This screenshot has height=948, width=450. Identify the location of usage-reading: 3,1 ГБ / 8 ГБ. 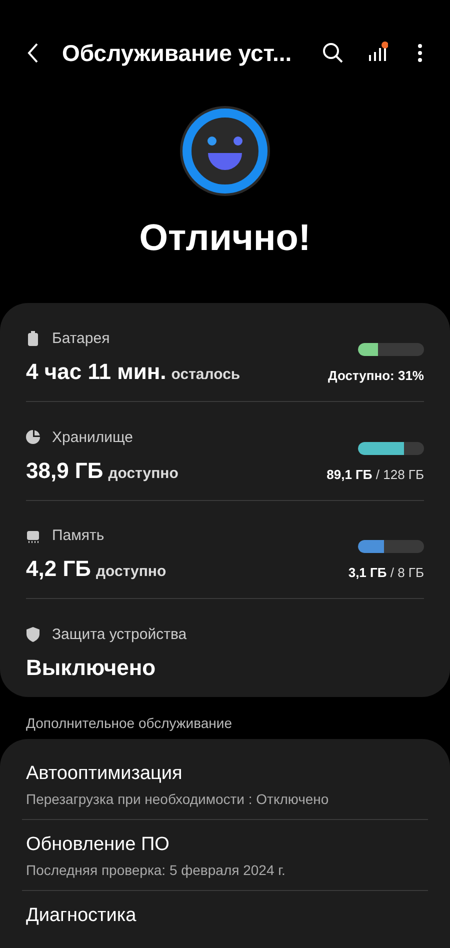
(386, 572).